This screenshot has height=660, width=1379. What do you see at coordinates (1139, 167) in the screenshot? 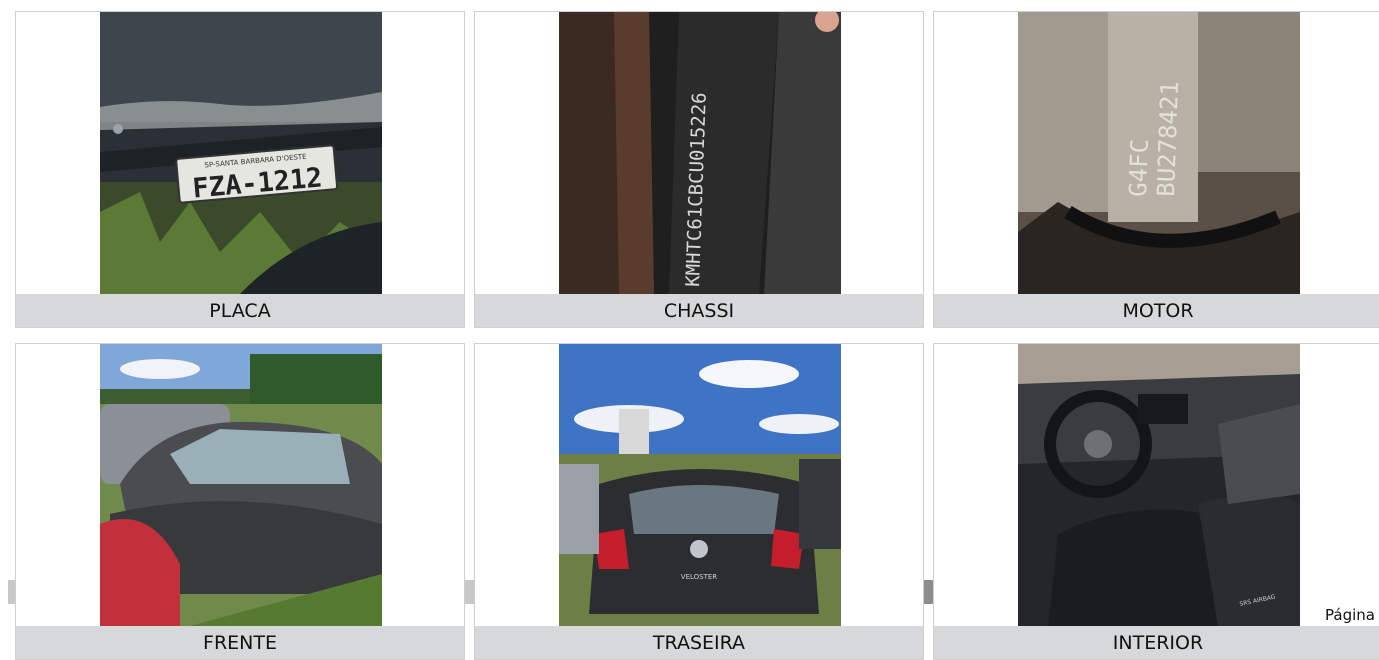
I see `engine-code-line1: G4FC` at bounding box center [1139, 167].